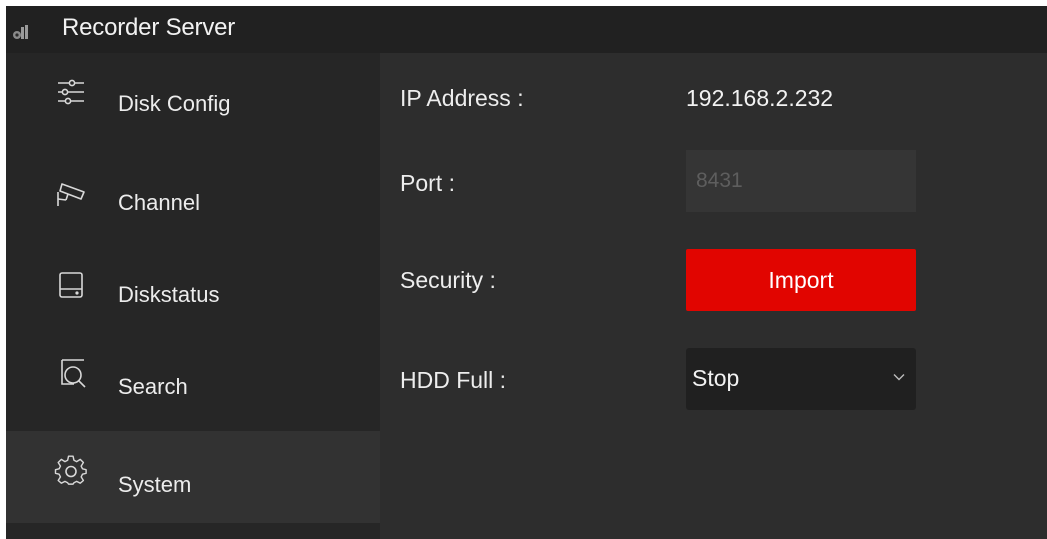  I want to click on title-bar: Recorder Server, so click(526, 29).